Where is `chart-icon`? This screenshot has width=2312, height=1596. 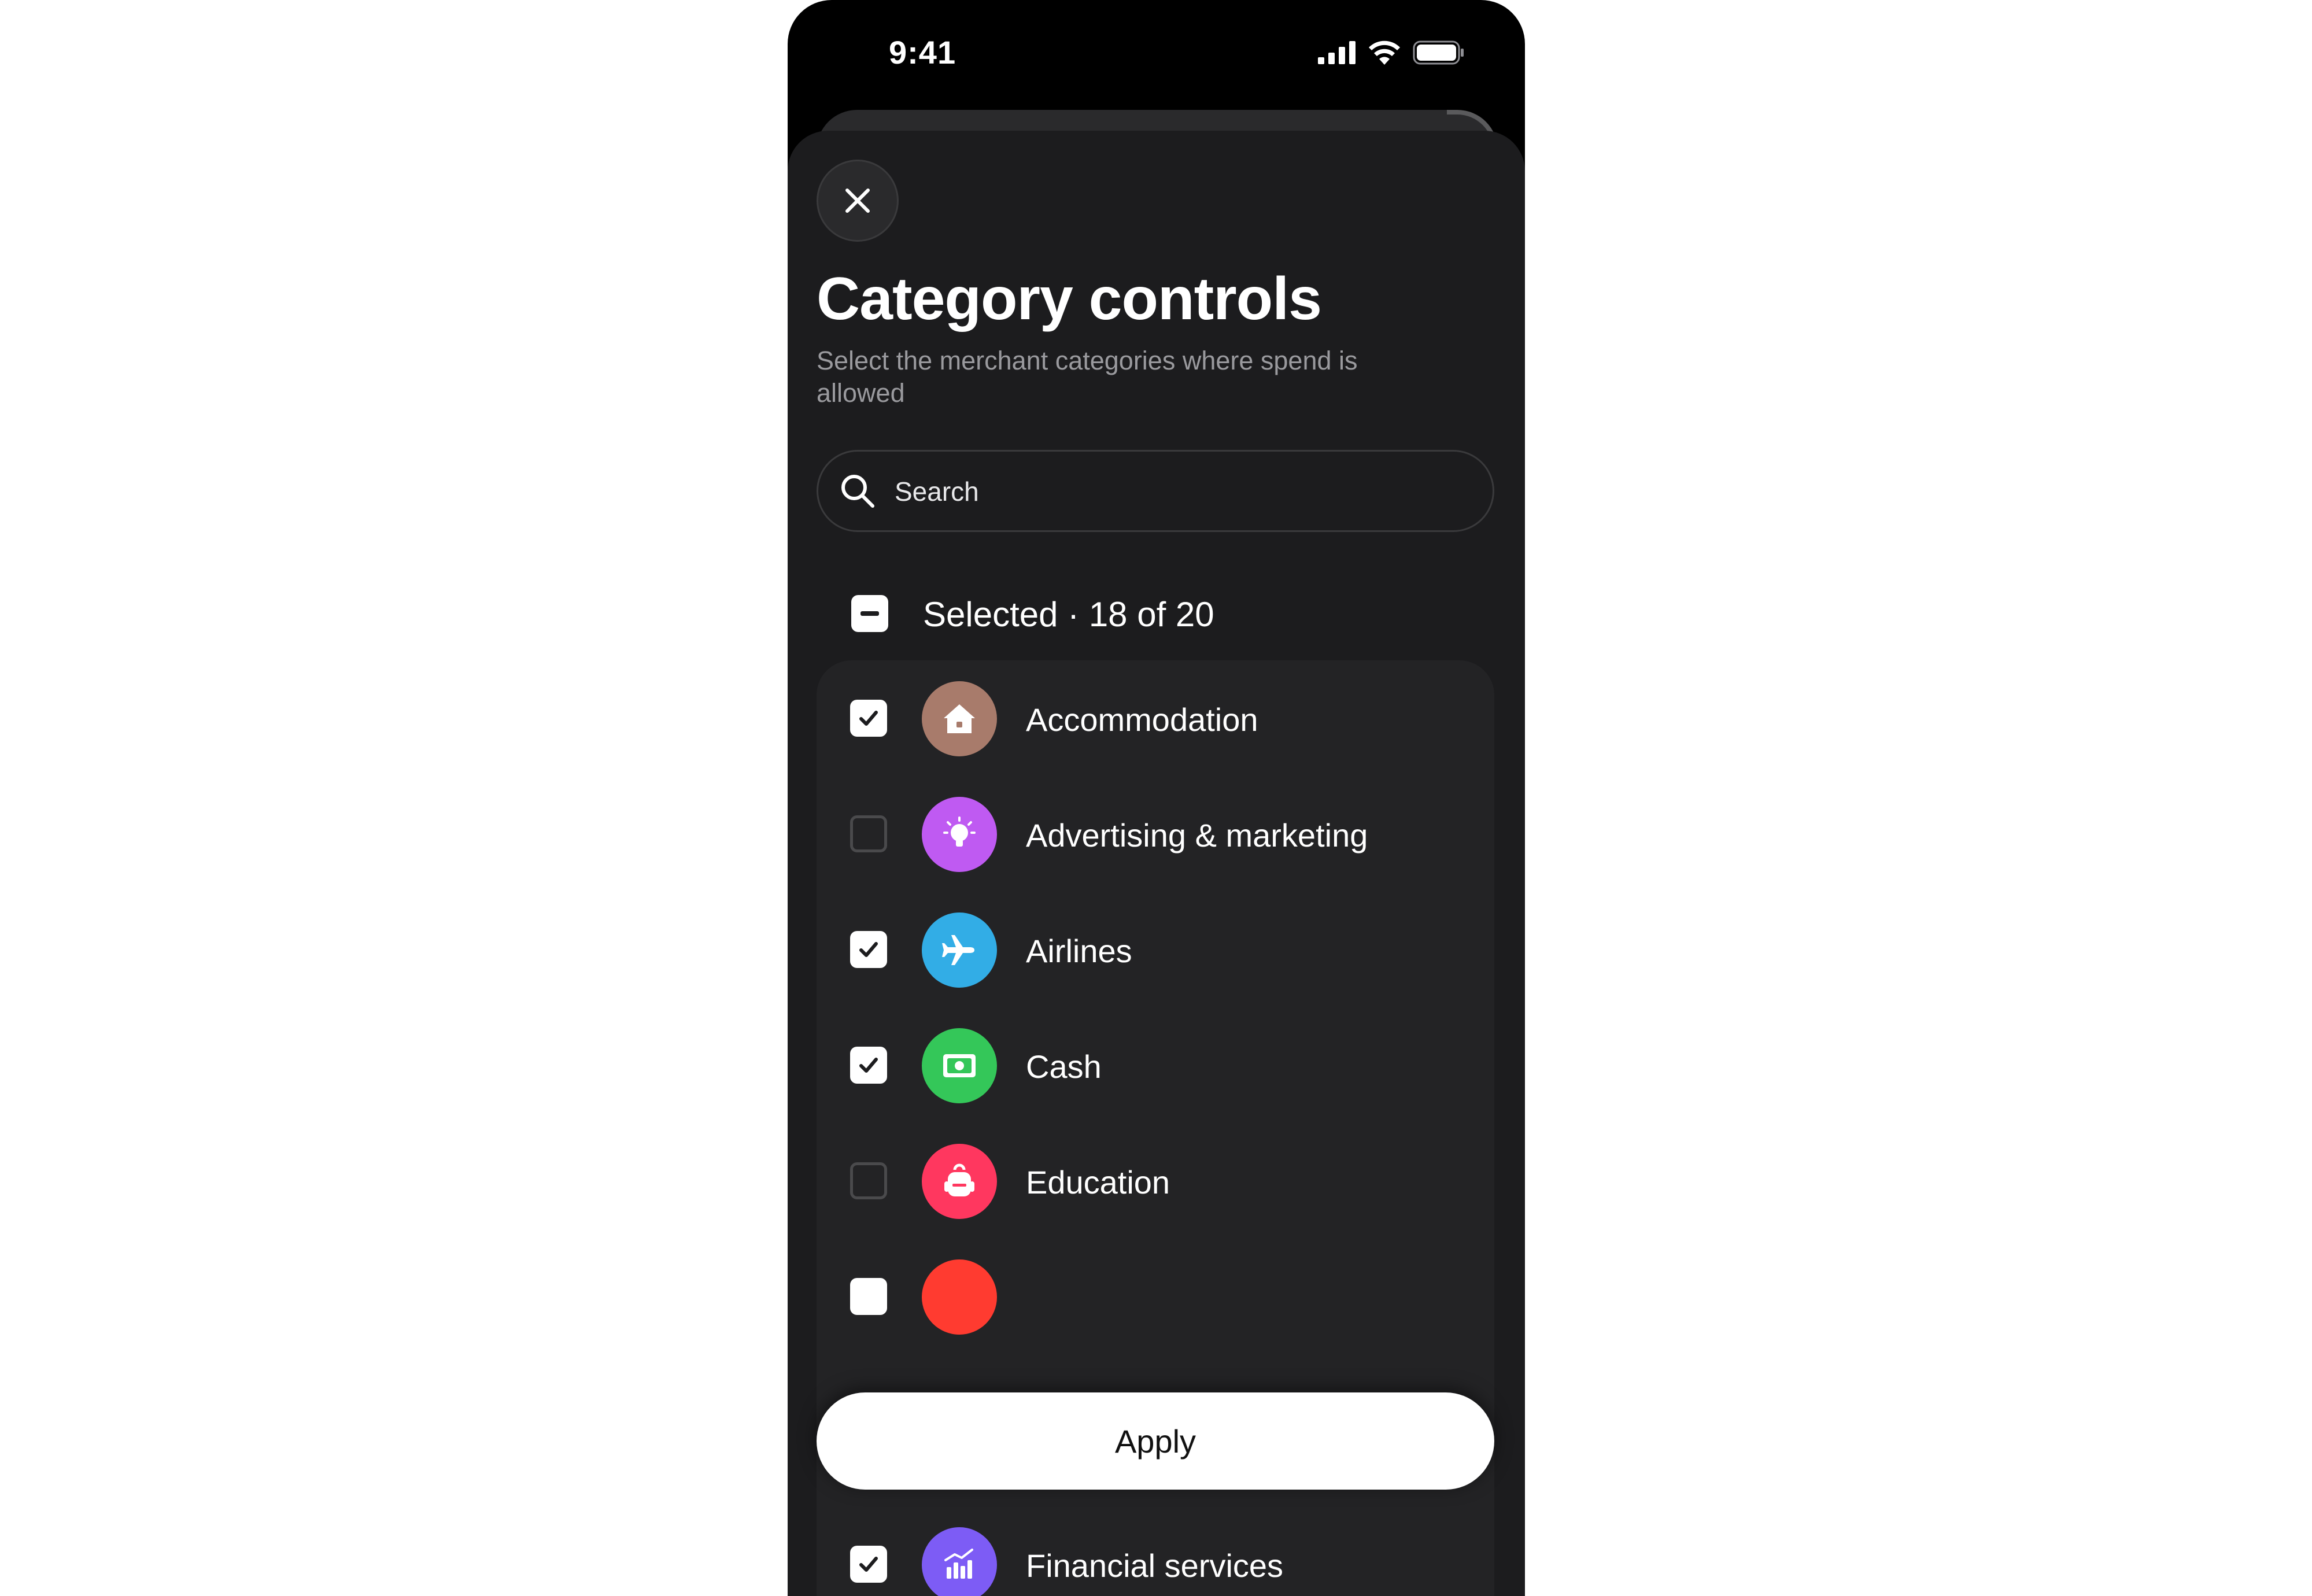
chart-icon is located at coordinates (960, 1561).